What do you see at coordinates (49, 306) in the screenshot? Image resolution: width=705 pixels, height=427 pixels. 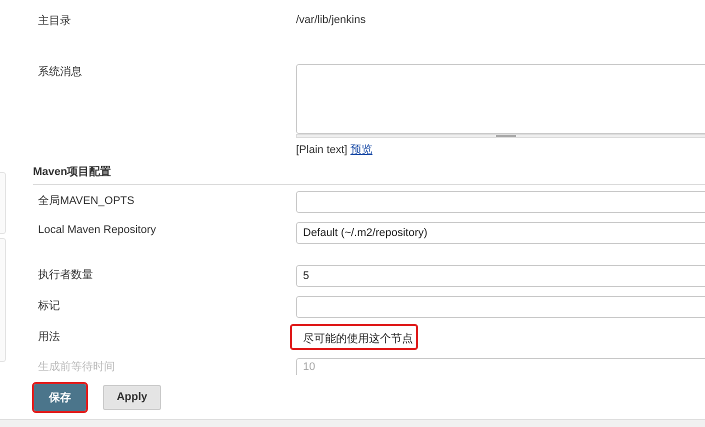 I see `field-label: 标记` at bounding box center [49, 306].